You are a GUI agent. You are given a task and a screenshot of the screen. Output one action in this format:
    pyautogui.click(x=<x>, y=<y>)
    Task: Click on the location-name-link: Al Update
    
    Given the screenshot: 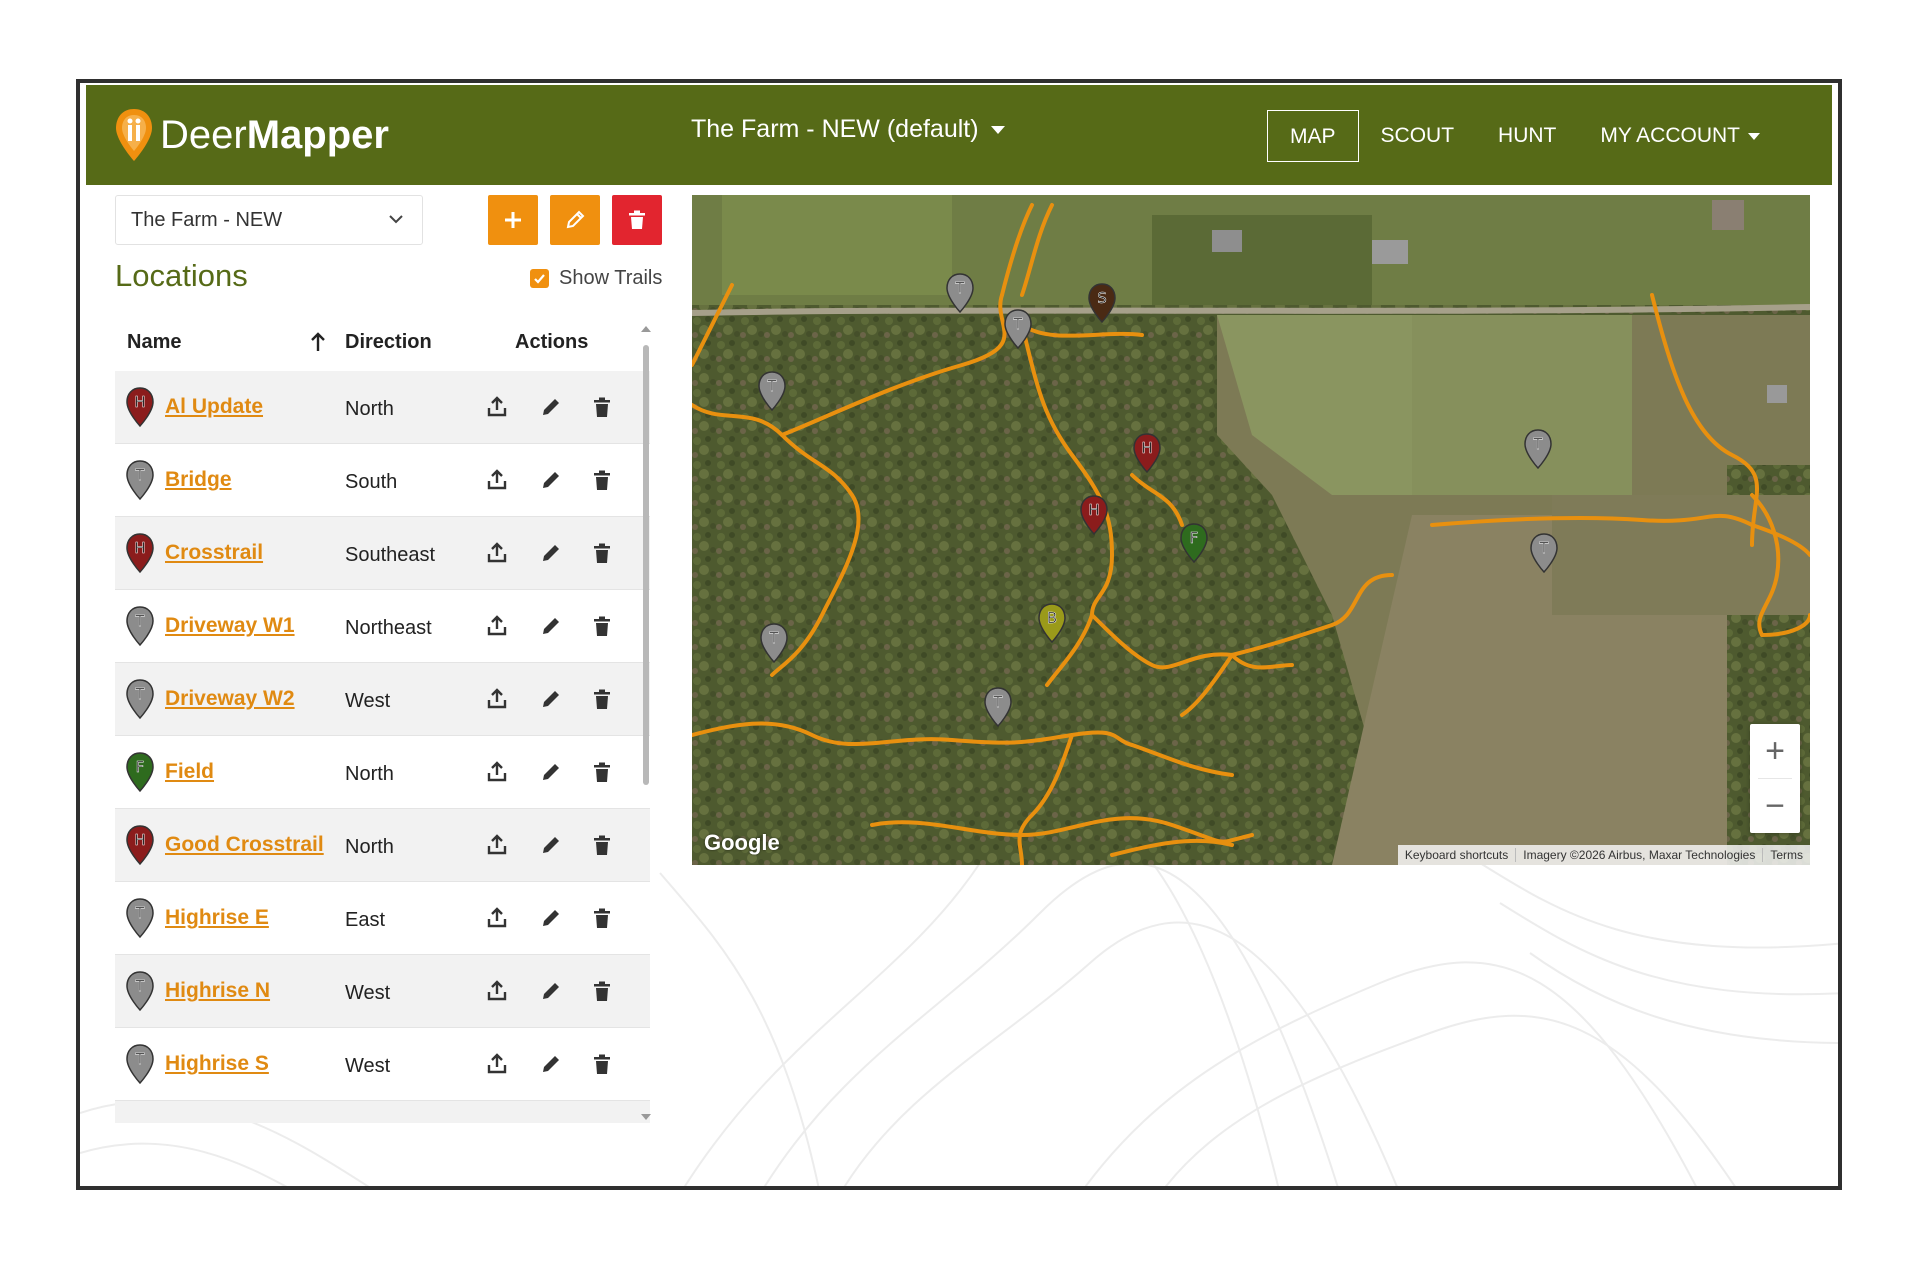 What is the action you would take?
    pyautogui.click(x=214, y=407)
    